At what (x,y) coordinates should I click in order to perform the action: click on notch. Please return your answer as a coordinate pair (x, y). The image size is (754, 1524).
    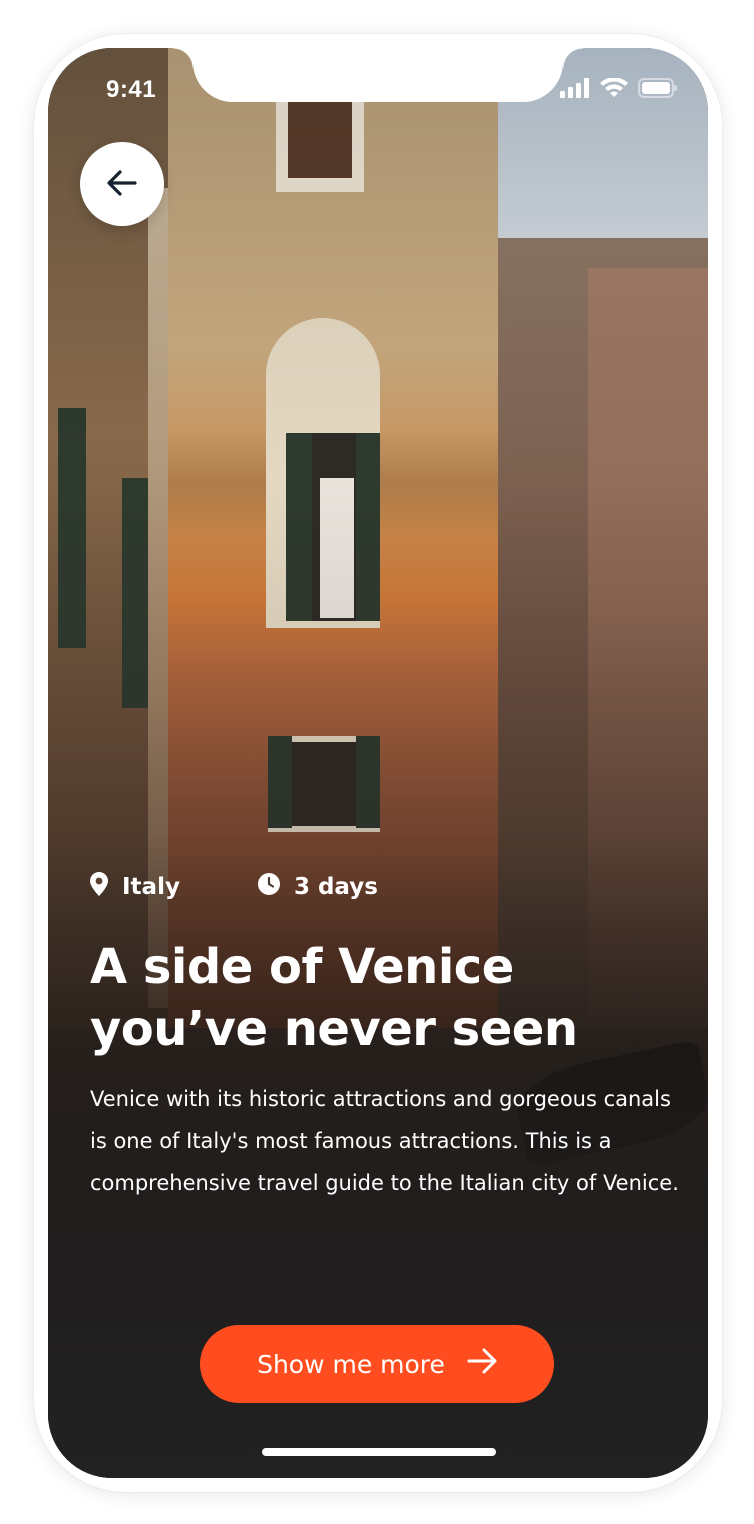
    Looking at the image, I should click on (378, 75).